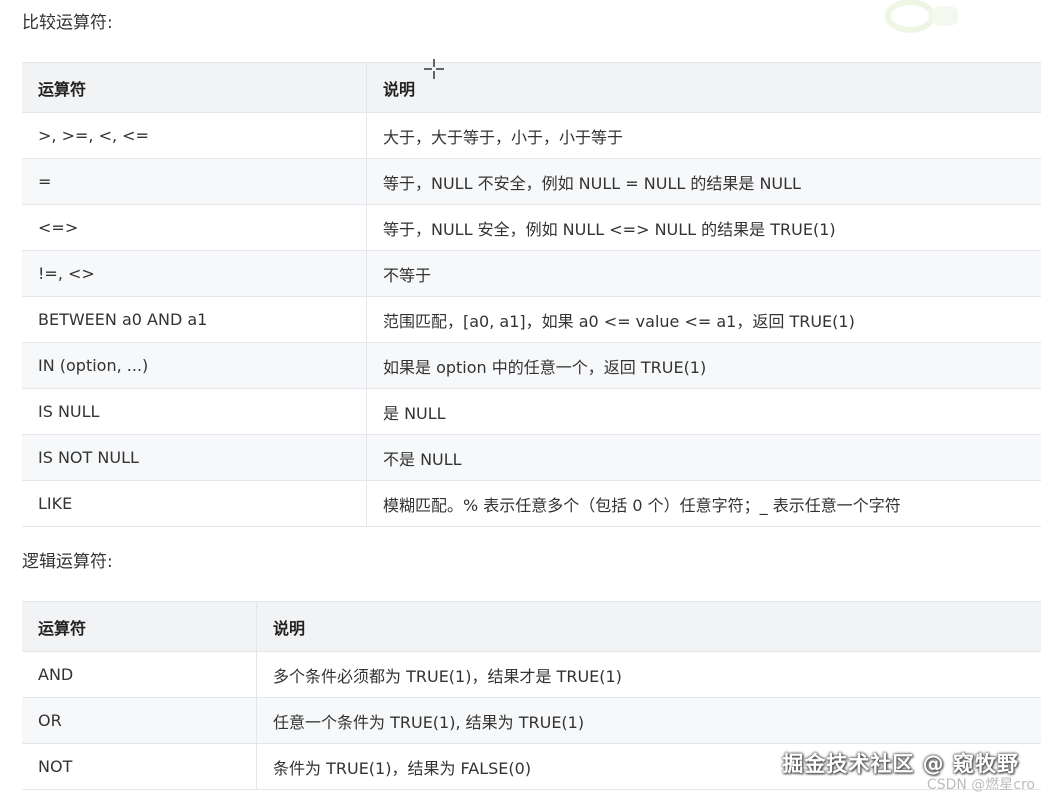  I want to click on comparison-section-title: 比较运算符:, so click(67, 23).